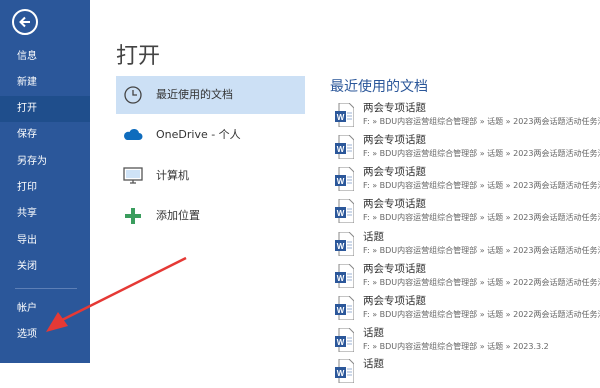 Image resolution: width=600 pixels, height=388 pixels. Describe the element at coordinates (178, 215) in the screenshot. I see `location-label: 添加位置` at that location.